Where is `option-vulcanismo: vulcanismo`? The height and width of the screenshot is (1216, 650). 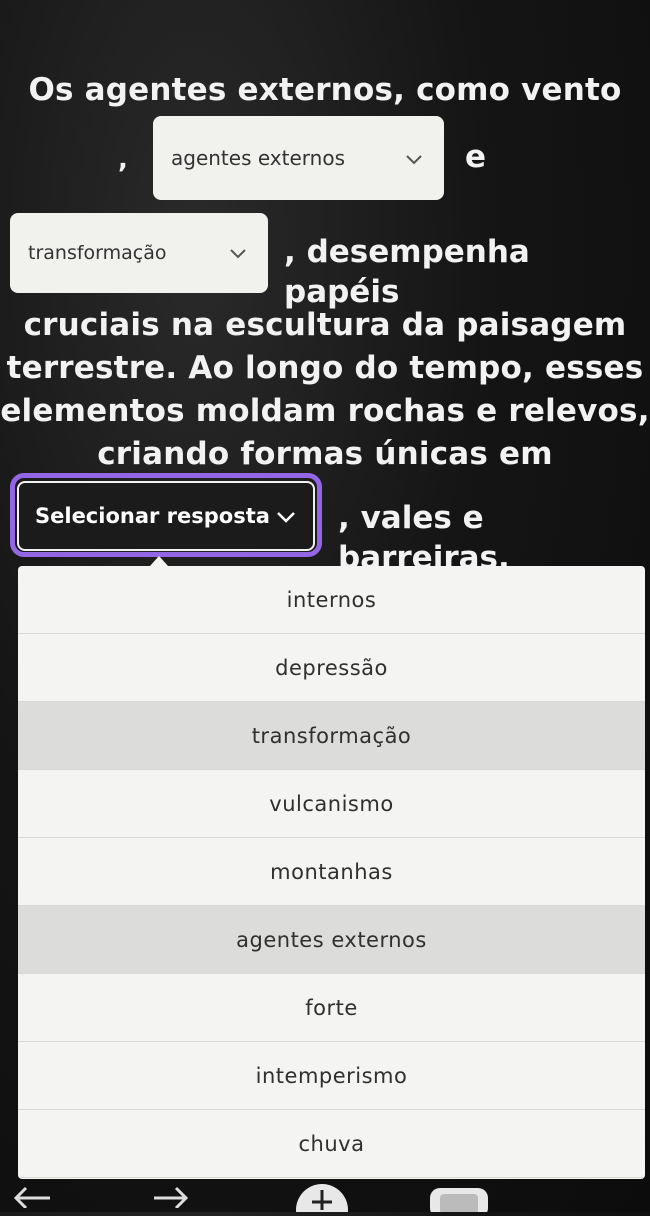
option-vulcanismo: vulcanismo is located at coordinates (331, 804).